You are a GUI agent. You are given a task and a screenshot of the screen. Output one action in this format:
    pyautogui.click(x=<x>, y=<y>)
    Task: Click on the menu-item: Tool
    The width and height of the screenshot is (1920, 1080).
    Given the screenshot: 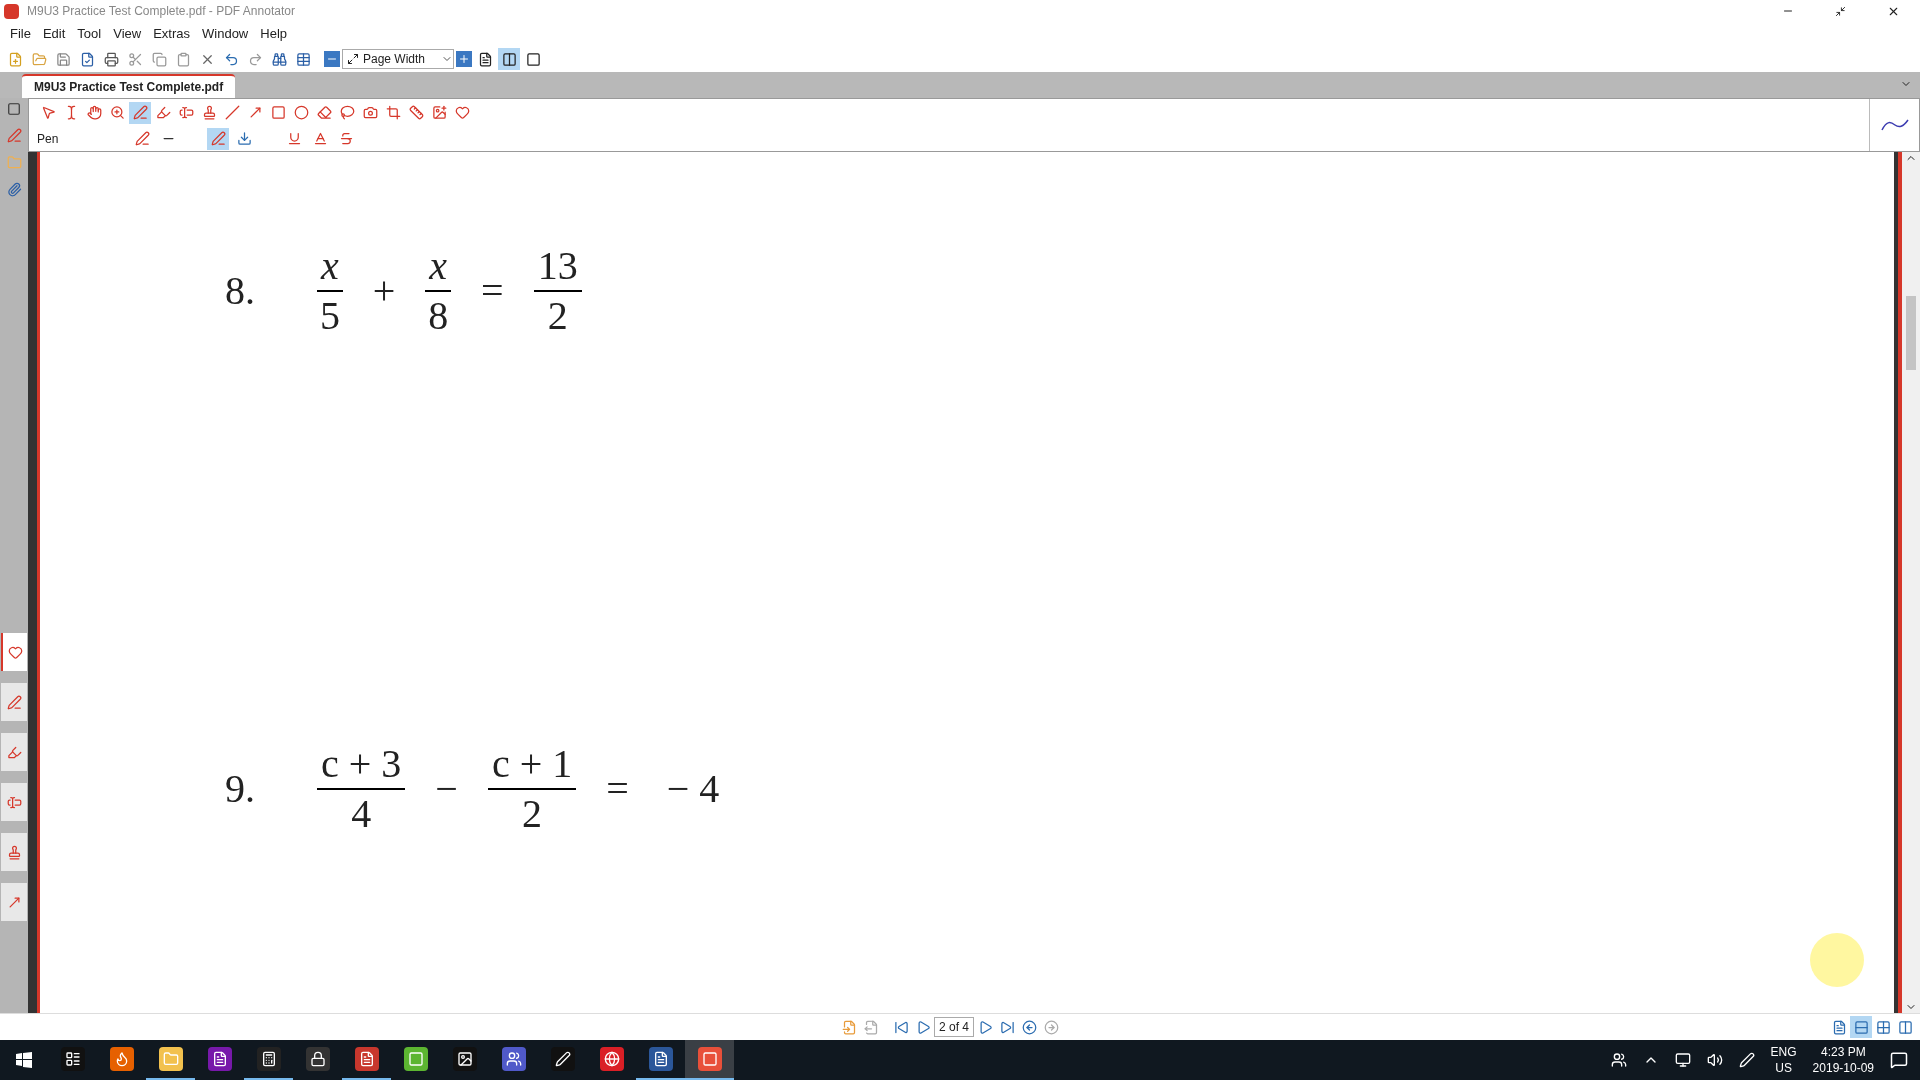 What is the action you would take?
    pyautogui.click(x=89, y=34)
    